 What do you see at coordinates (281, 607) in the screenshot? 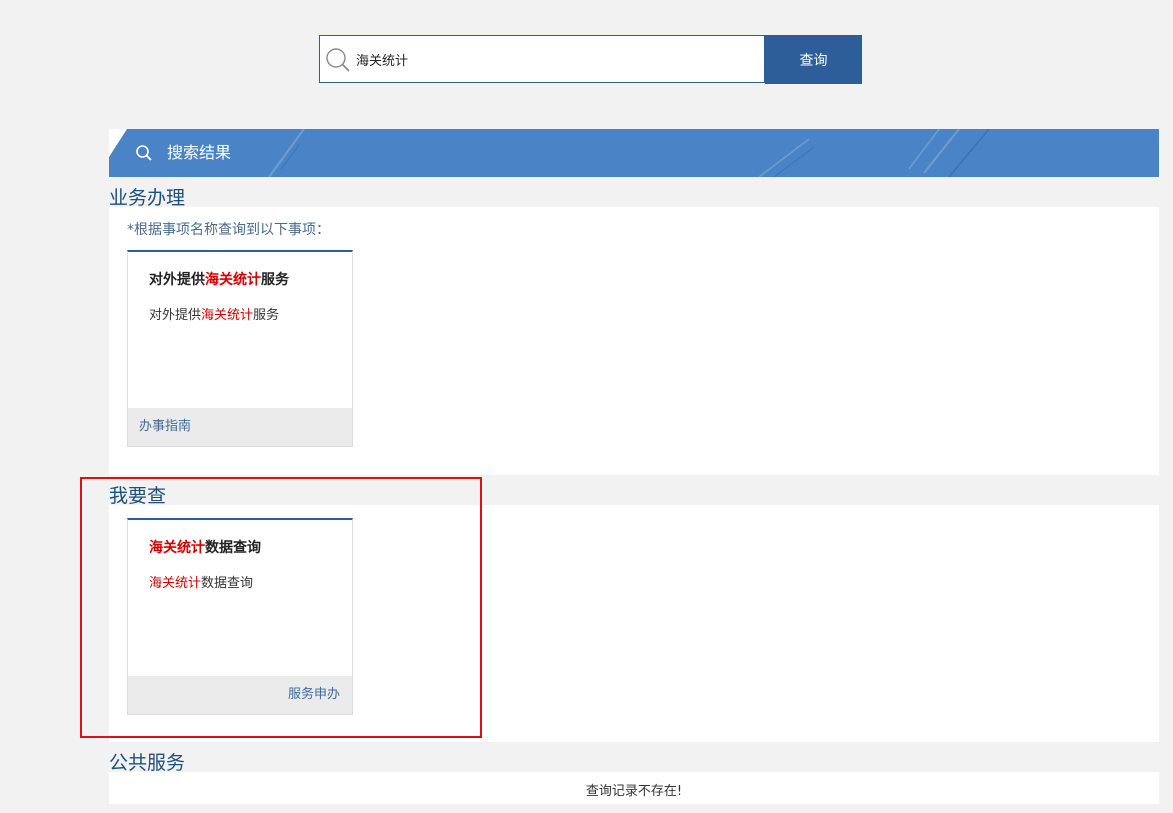
I see `highlight-box` at bounding box center [281, 607].